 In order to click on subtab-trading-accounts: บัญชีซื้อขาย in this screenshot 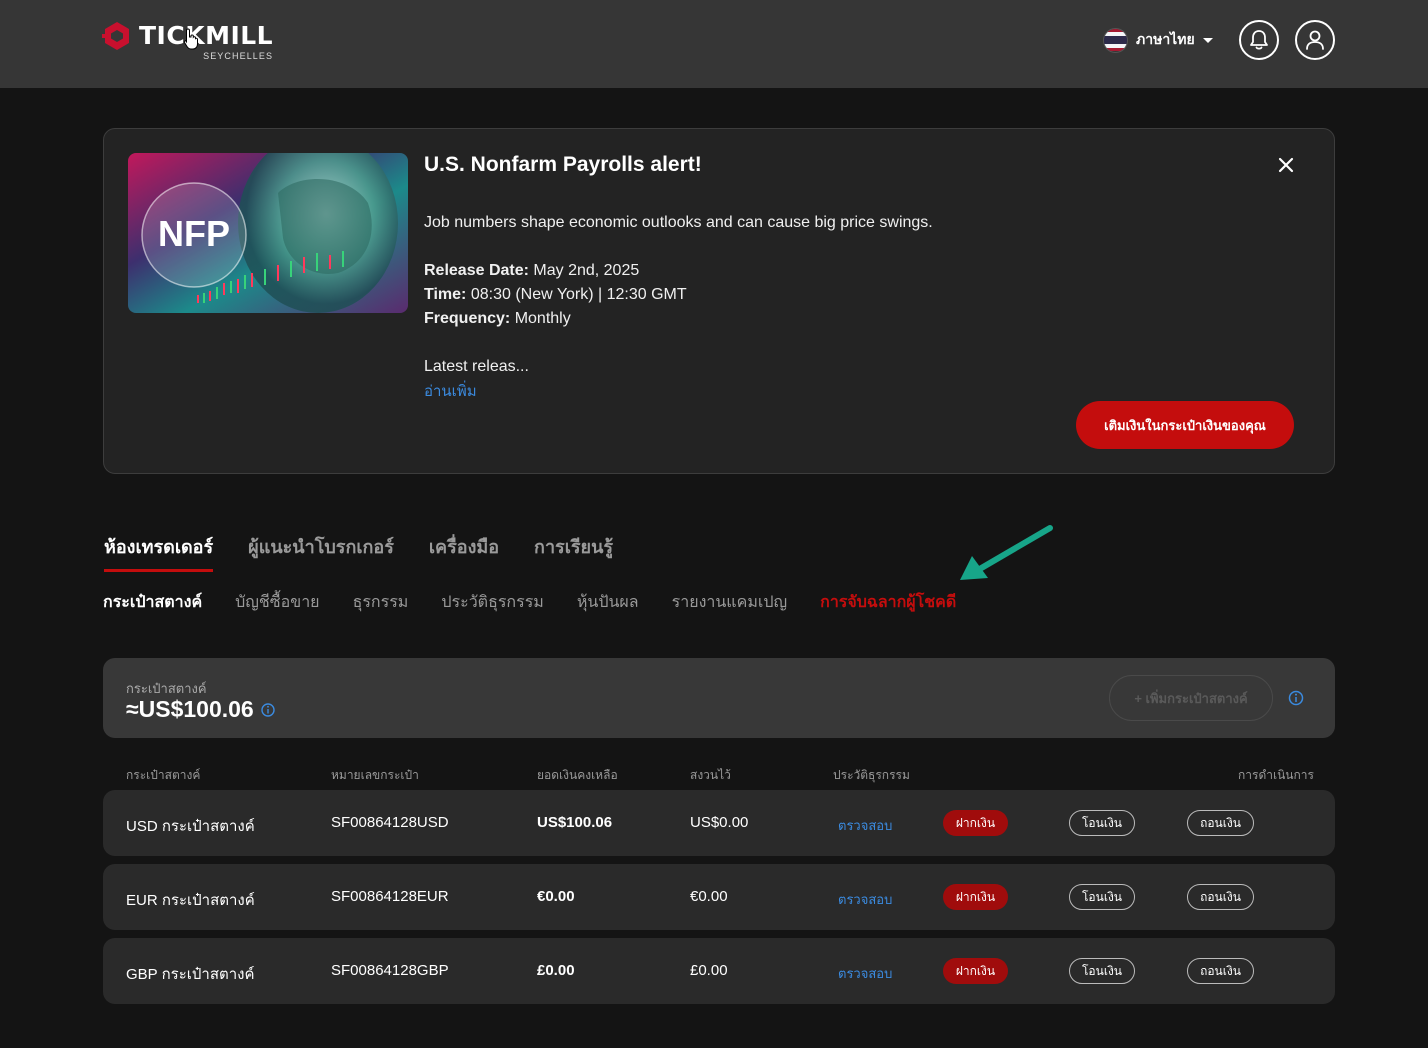, I will do `click(277, 602)`.